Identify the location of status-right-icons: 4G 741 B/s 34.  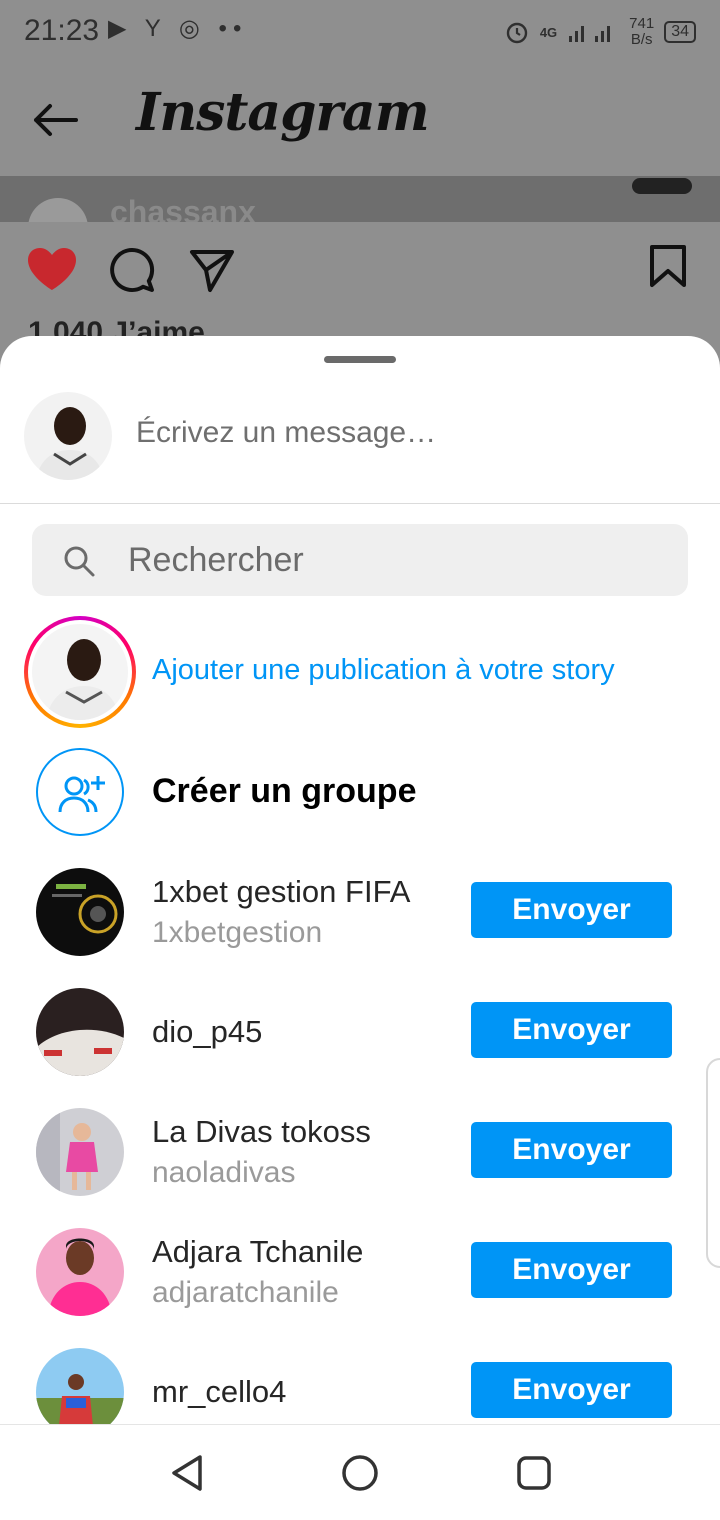
(600, 32).